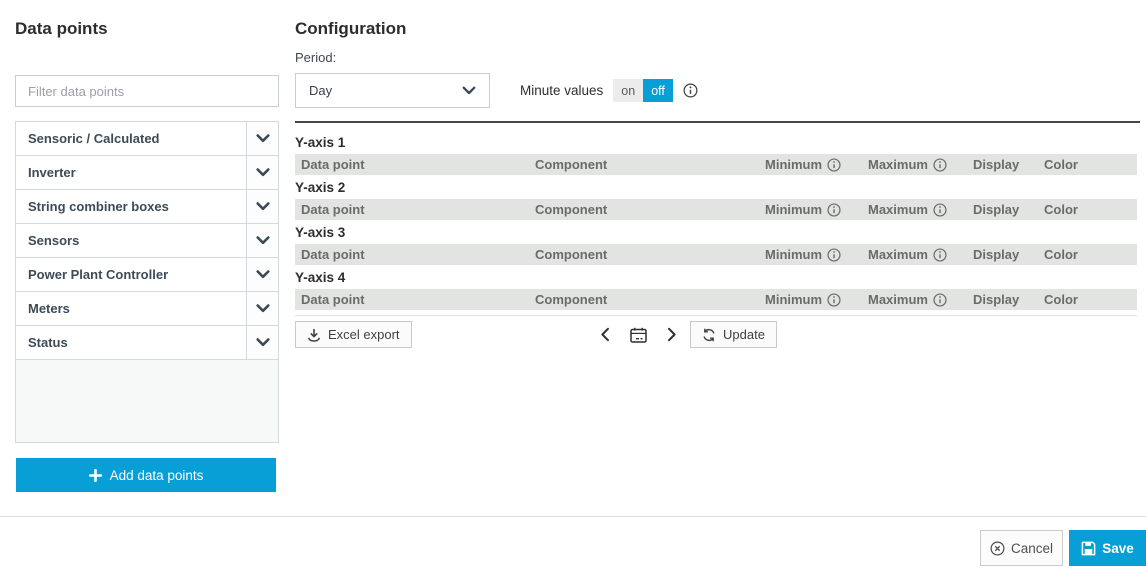 Image resolution: width=1146 pixels, height=573 pixels. What do you see at coordinates (562, 90) in the screenshot?
I see `minute-values-label: Minute values` at bounding box center [562, 90].